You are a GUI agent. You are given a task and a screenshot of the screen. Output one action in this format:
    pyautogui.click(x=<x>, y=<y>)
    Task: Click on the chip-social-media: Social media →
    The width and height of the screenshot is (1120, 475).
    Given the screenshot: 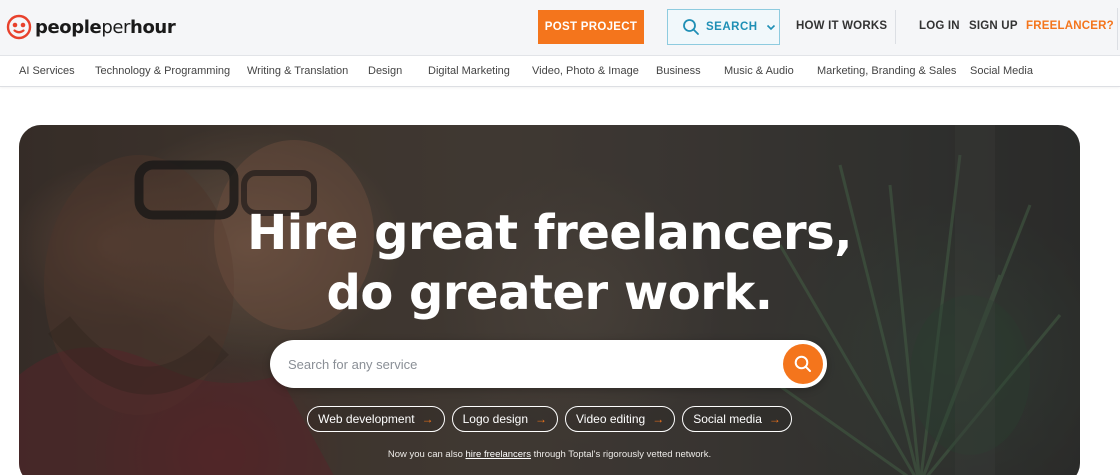 What is the action you would take?
    pyautogui.click(x=737, y=419)
    